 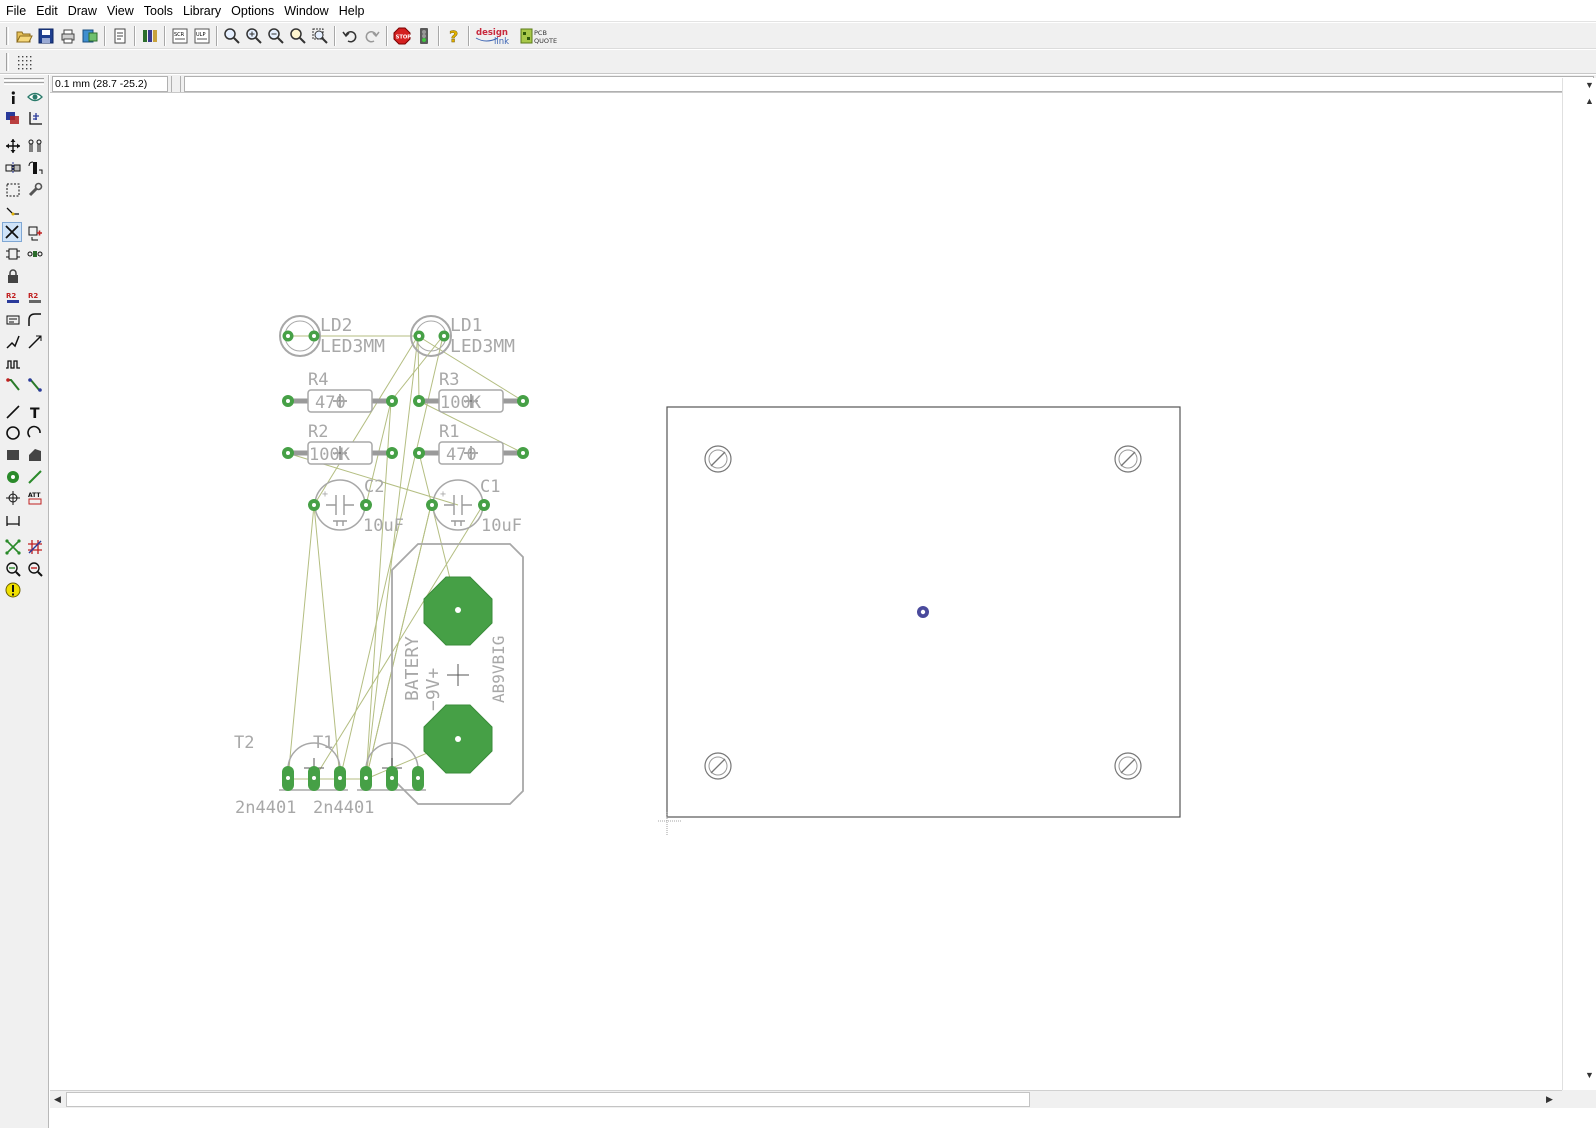 I want to click on scroll-left-icon: ◀, so click(x=57, y=1099).